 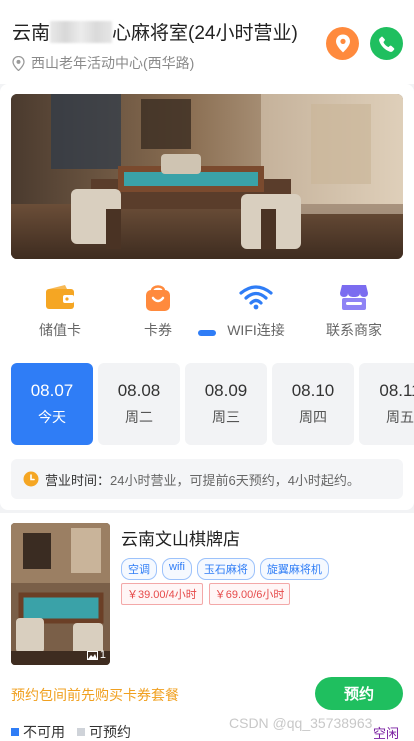 What do you see at coordinates (256, 330) in the screenshot?
I see `quick-action-label: WIFI连接` at bounding box center [256, 330].